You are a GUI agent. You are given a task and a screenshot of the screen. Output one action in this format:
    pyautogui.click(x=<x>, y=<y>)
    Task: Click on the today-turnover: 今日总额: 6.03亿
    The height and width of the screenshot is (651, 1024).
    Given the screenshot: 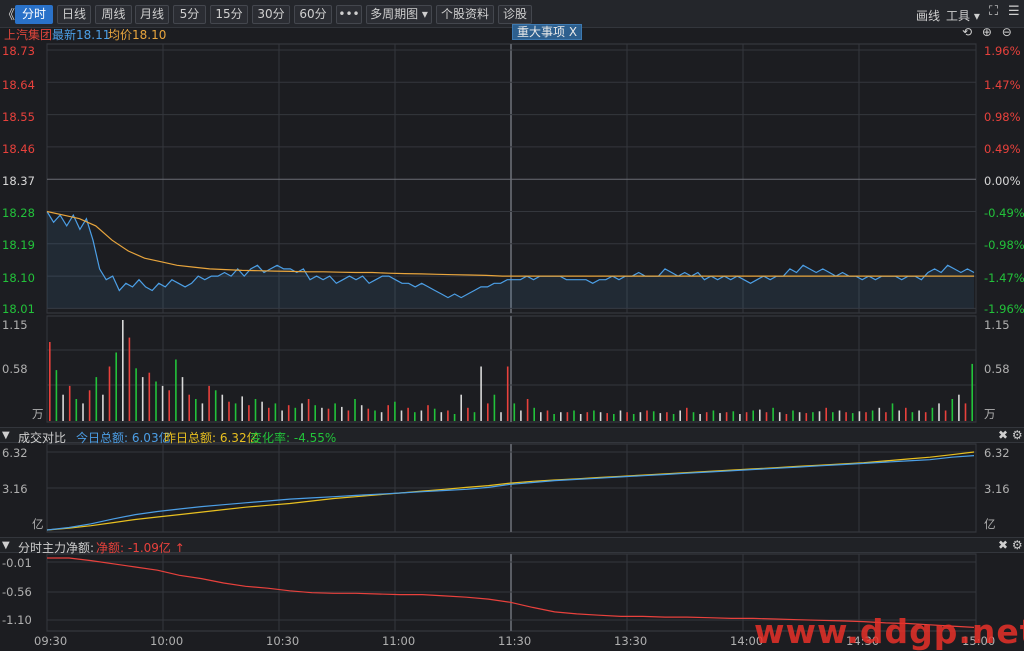 What is the action you would take?
    pyautogui.click(x=123, y=438)
    